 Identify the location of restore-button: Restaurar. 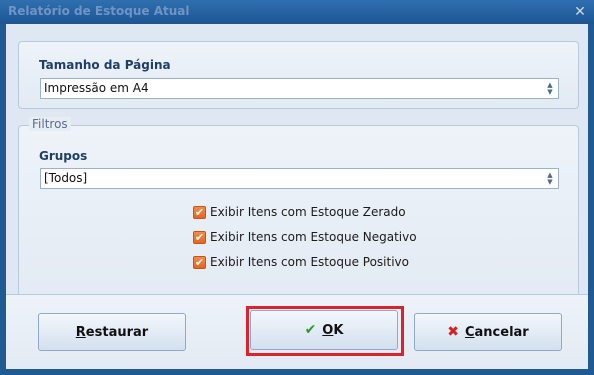
(112, 332).